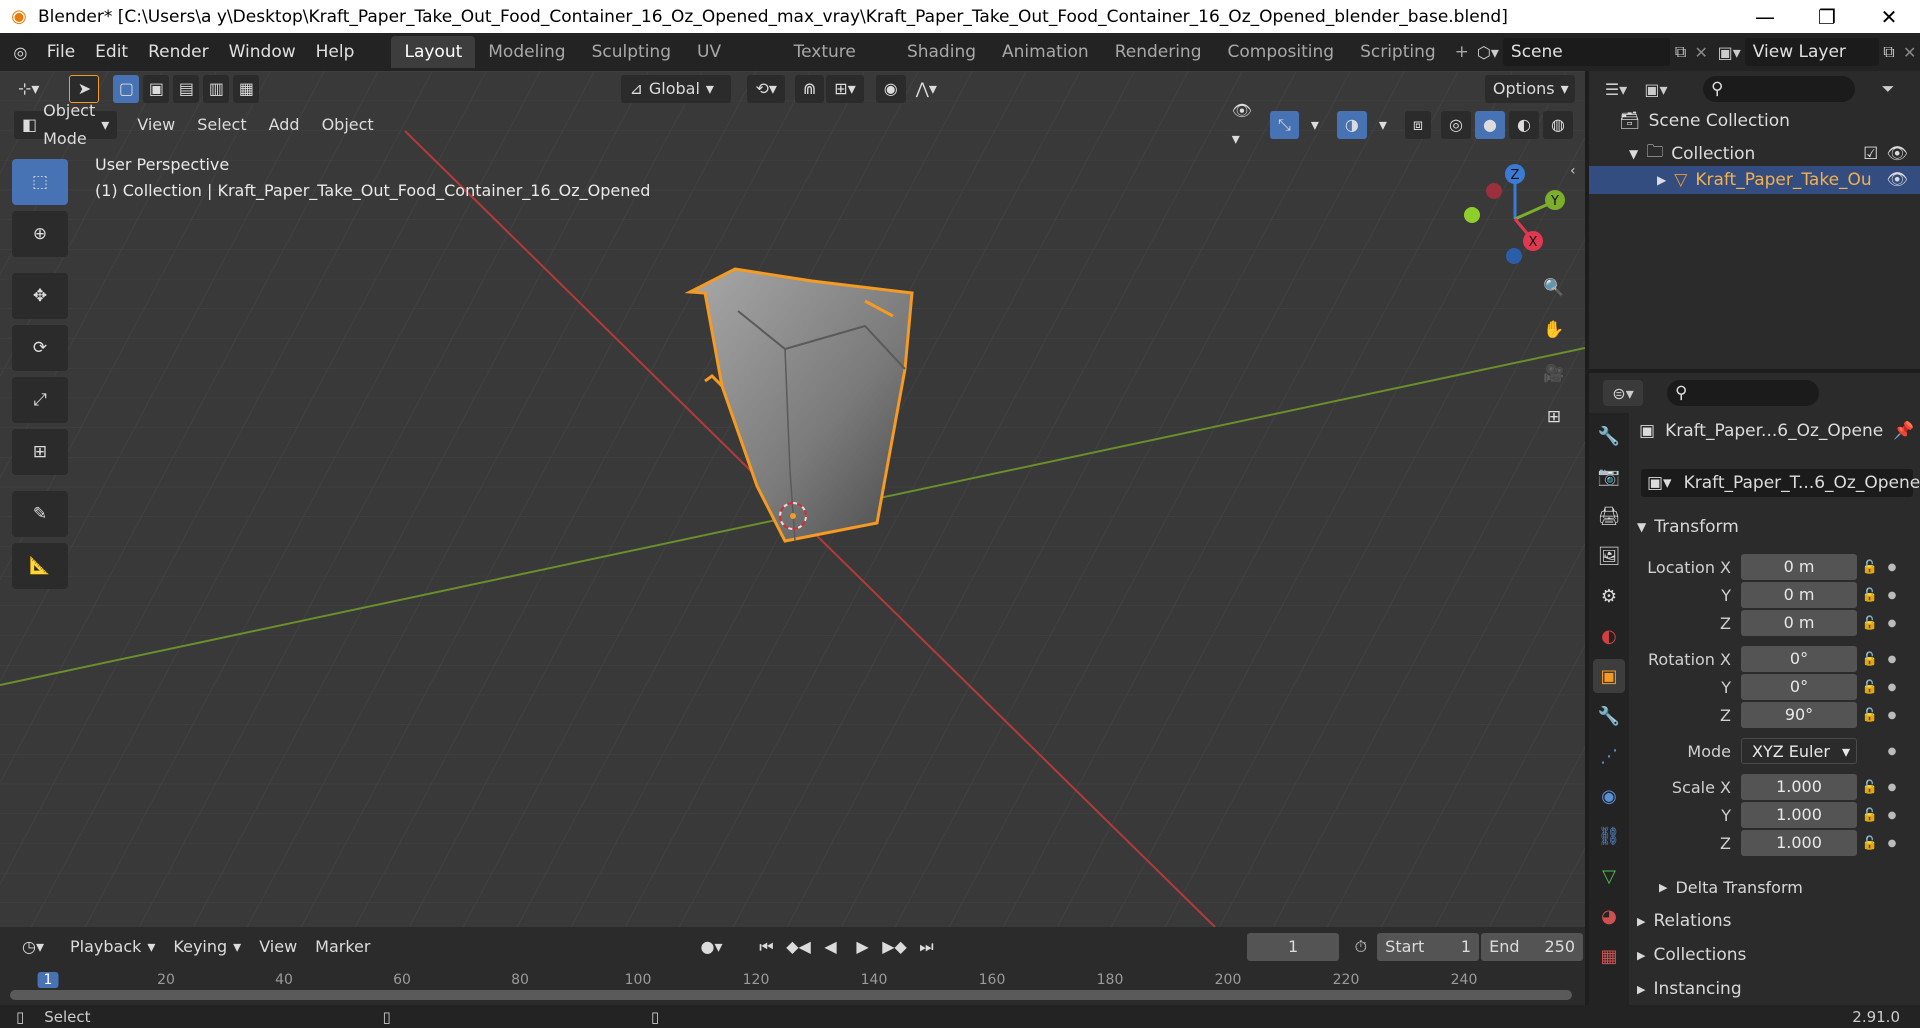  What do you see at coordinates (1293, 947) in the screenshot?
I see `current-frame-field: 1` at bounding box center [1293, 947].